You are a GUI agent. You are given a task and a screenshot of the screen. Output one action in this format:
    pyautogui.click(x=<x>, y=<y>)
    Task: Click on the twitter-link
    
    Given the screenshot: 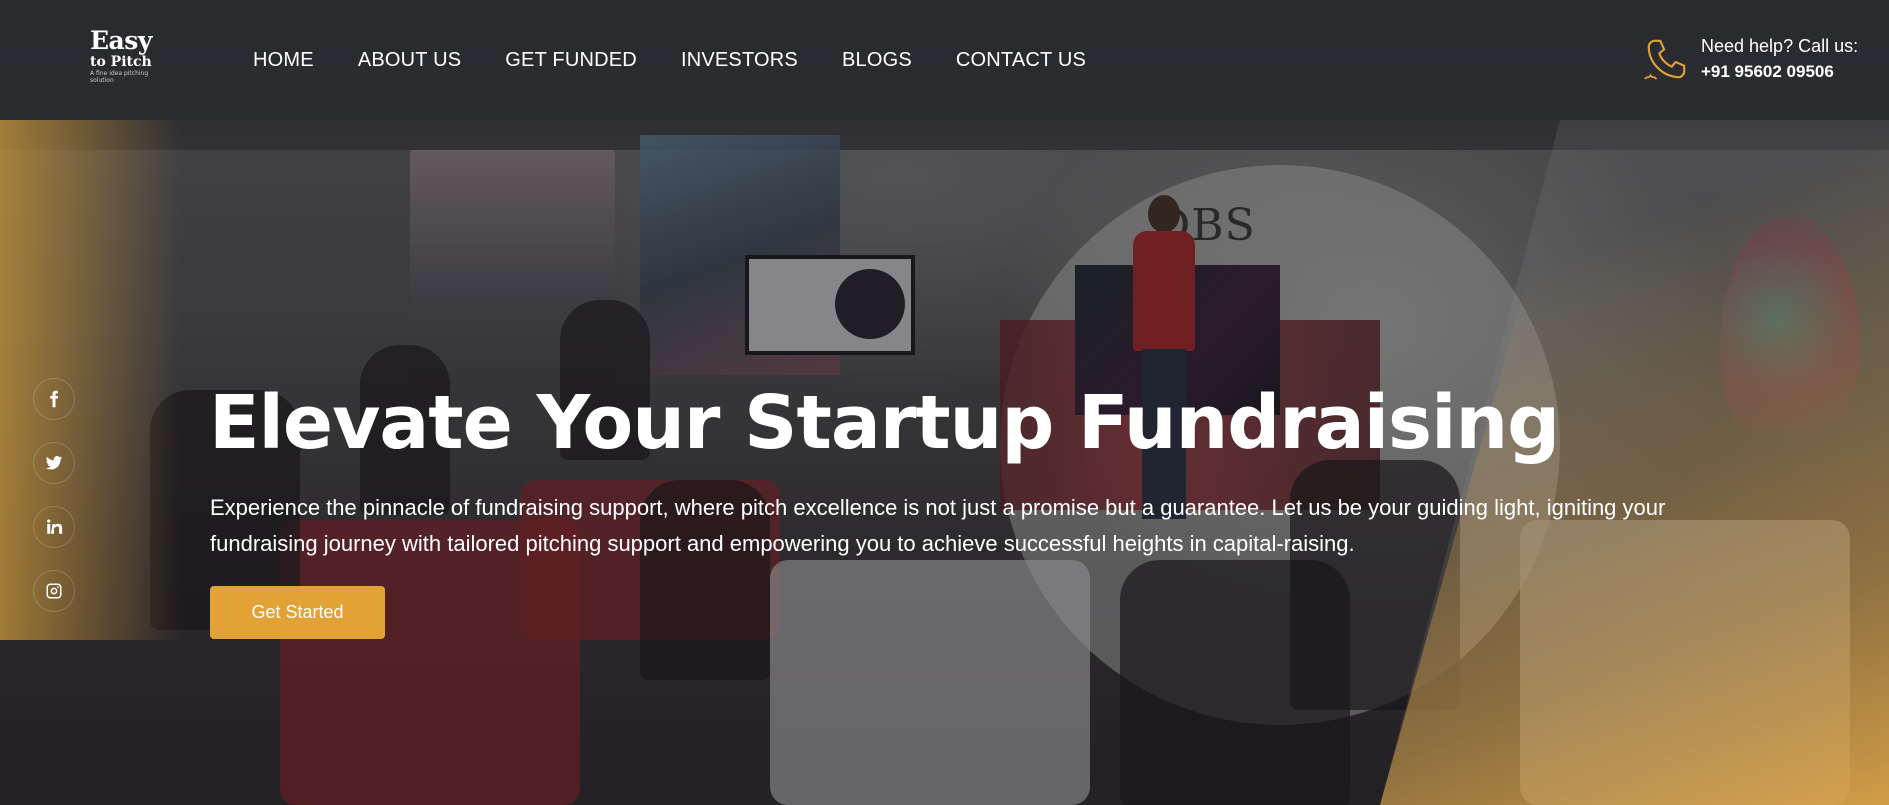 What is the action you would take?
    pyautogui.click(x=54, y=463)
    